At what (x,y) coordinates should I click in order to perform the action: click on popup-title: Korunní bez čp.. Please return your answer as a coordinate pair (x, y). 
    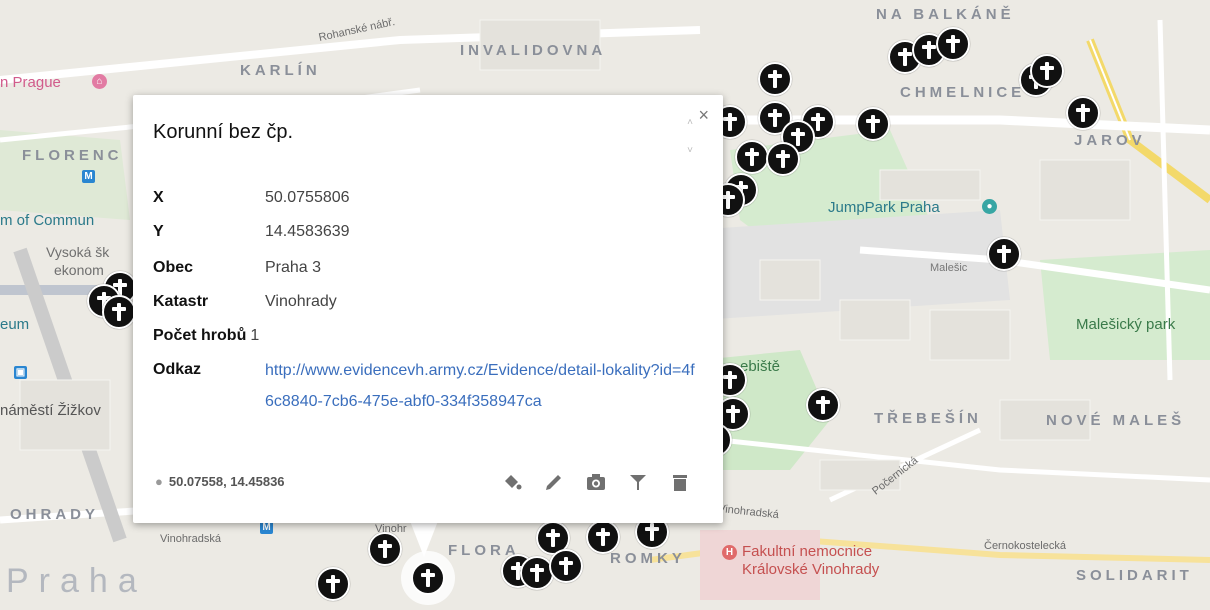
    Looking at the image, I should click on (223, 132).